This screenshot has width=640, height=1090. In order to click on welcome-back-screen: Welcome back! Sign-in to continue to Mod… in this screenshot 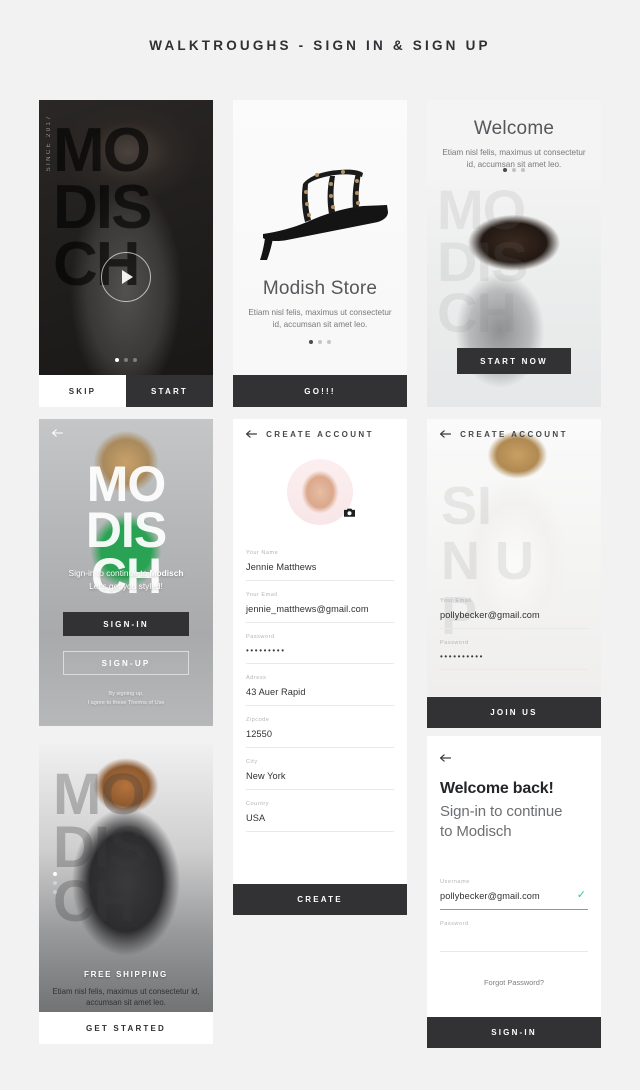, I will do `click(514, 876)`.